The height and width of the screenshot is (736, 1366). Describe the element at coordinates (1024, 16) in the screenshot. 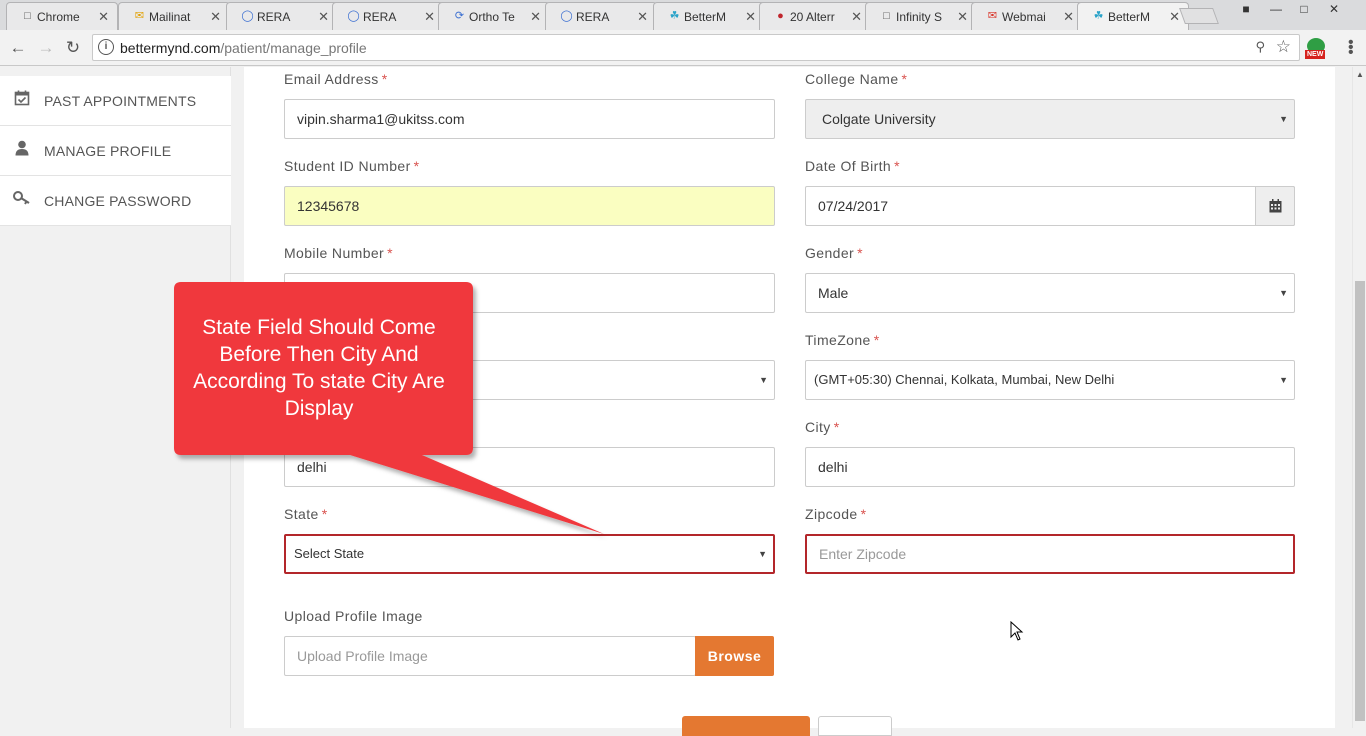

I see `tab-title: Webmai` at that location.